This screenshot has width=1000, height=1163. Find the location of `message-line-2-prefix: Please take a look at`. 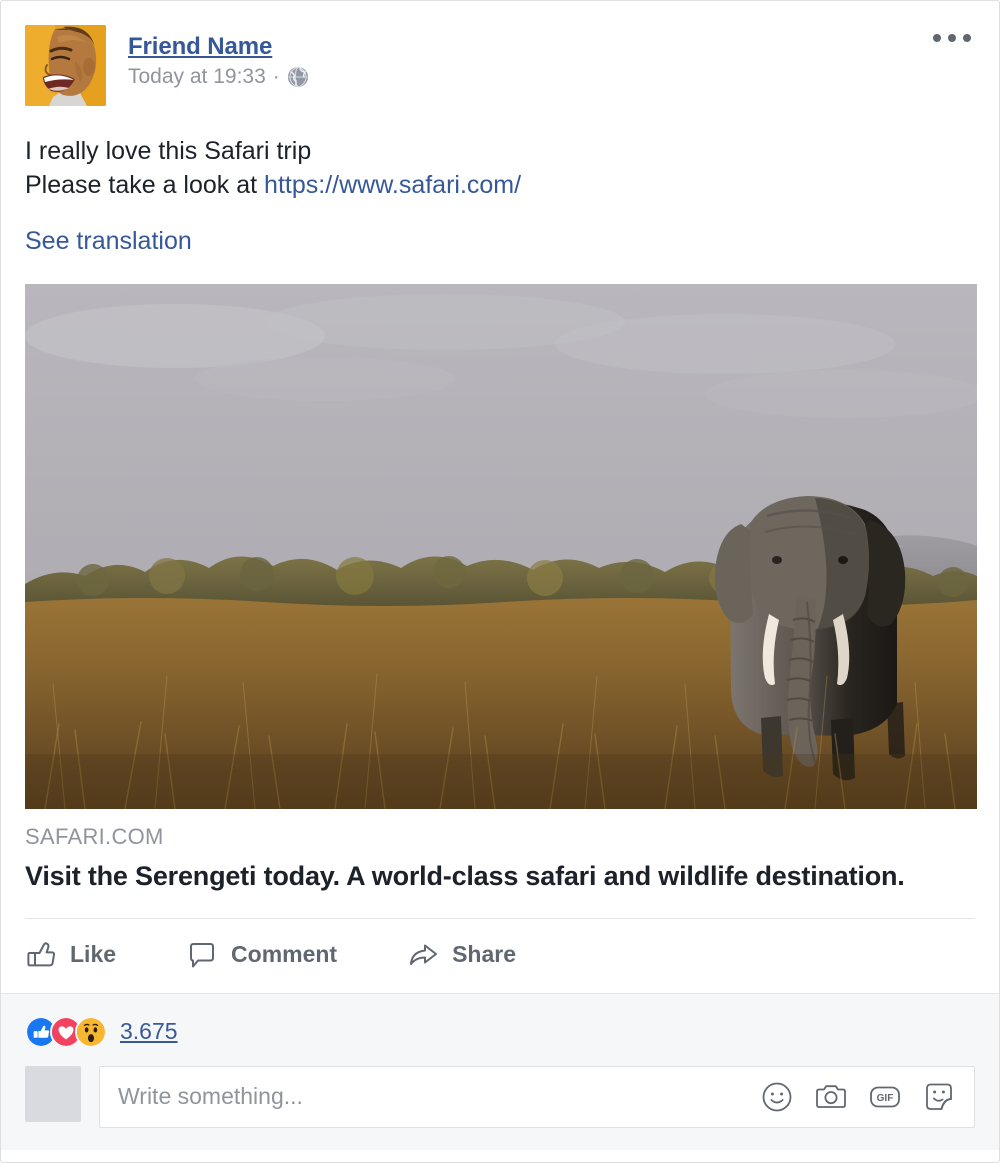

message-line-2-prefix: Please take a look at is located at coordinates (145, 185).